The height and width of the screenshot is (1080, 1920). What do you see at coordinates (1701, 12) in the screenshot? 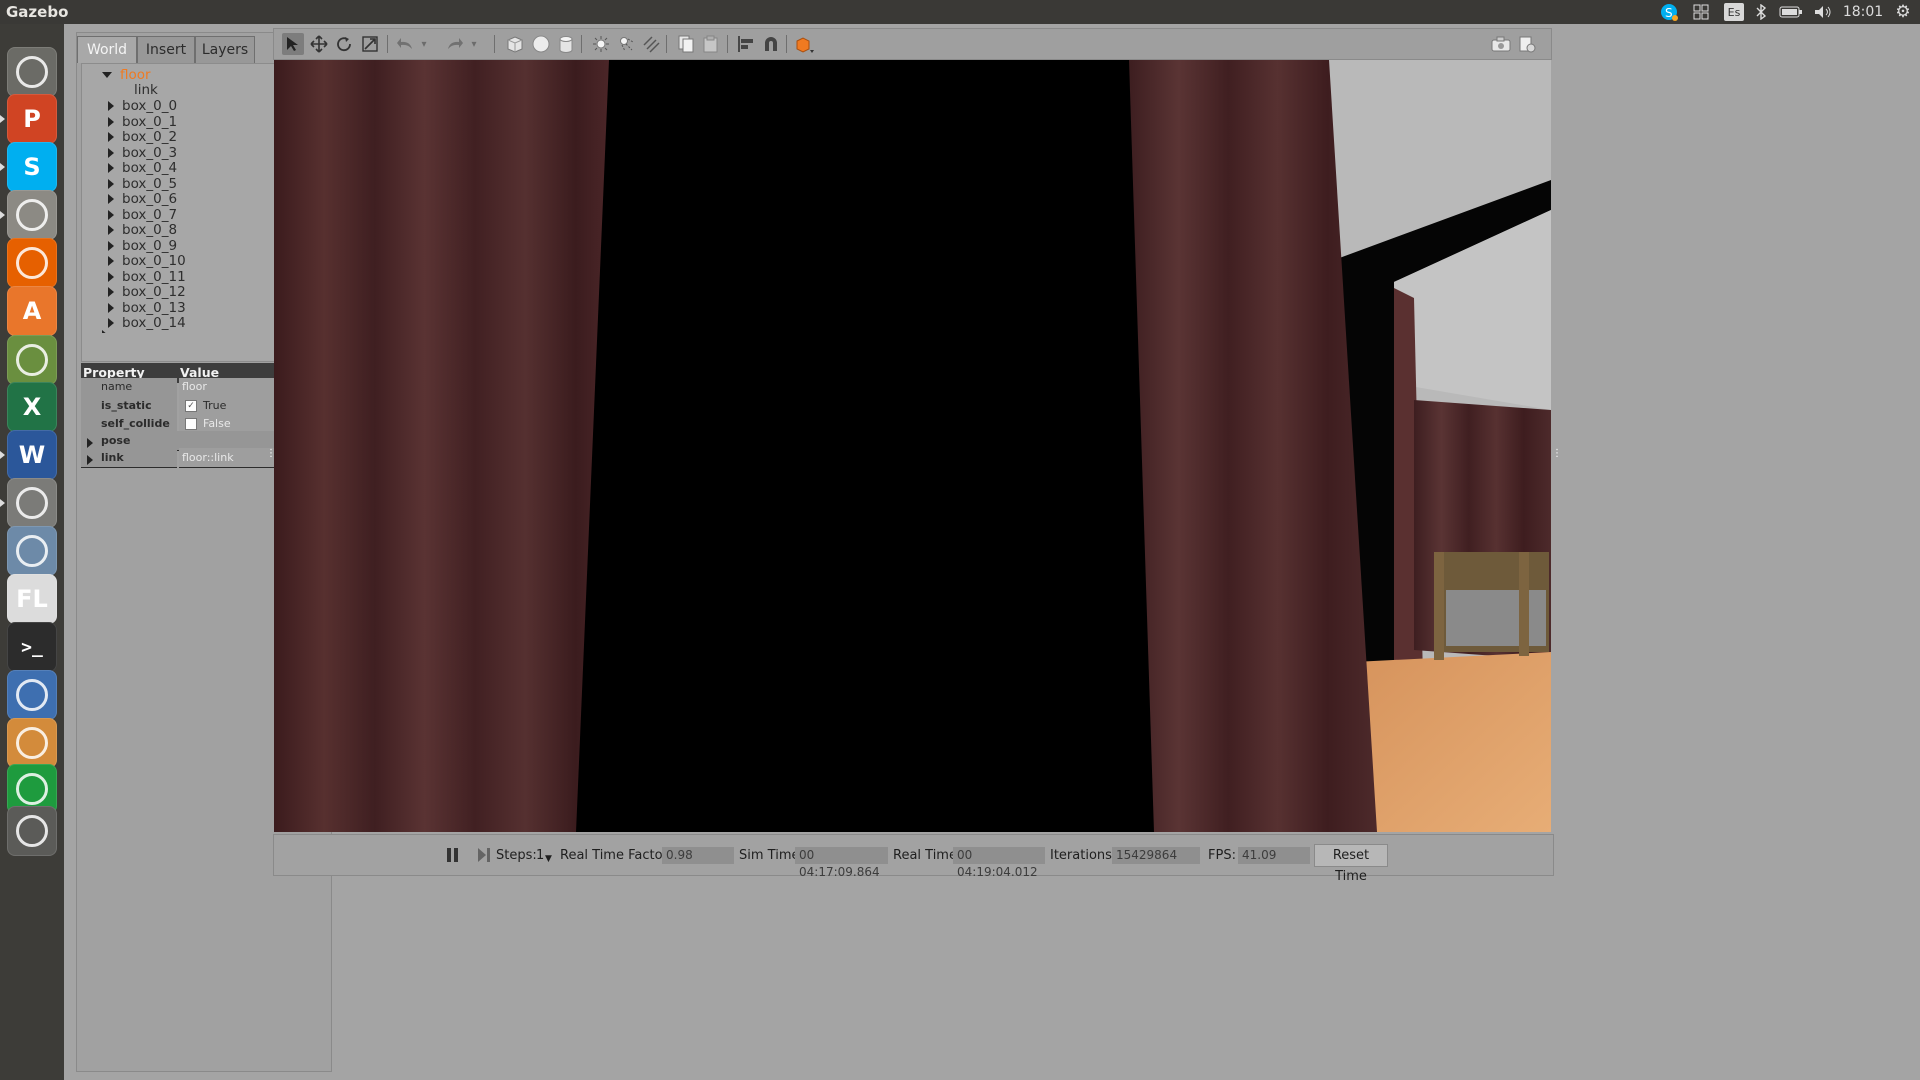
I see `workspaces-icon` at bounding box center [1701, 12].